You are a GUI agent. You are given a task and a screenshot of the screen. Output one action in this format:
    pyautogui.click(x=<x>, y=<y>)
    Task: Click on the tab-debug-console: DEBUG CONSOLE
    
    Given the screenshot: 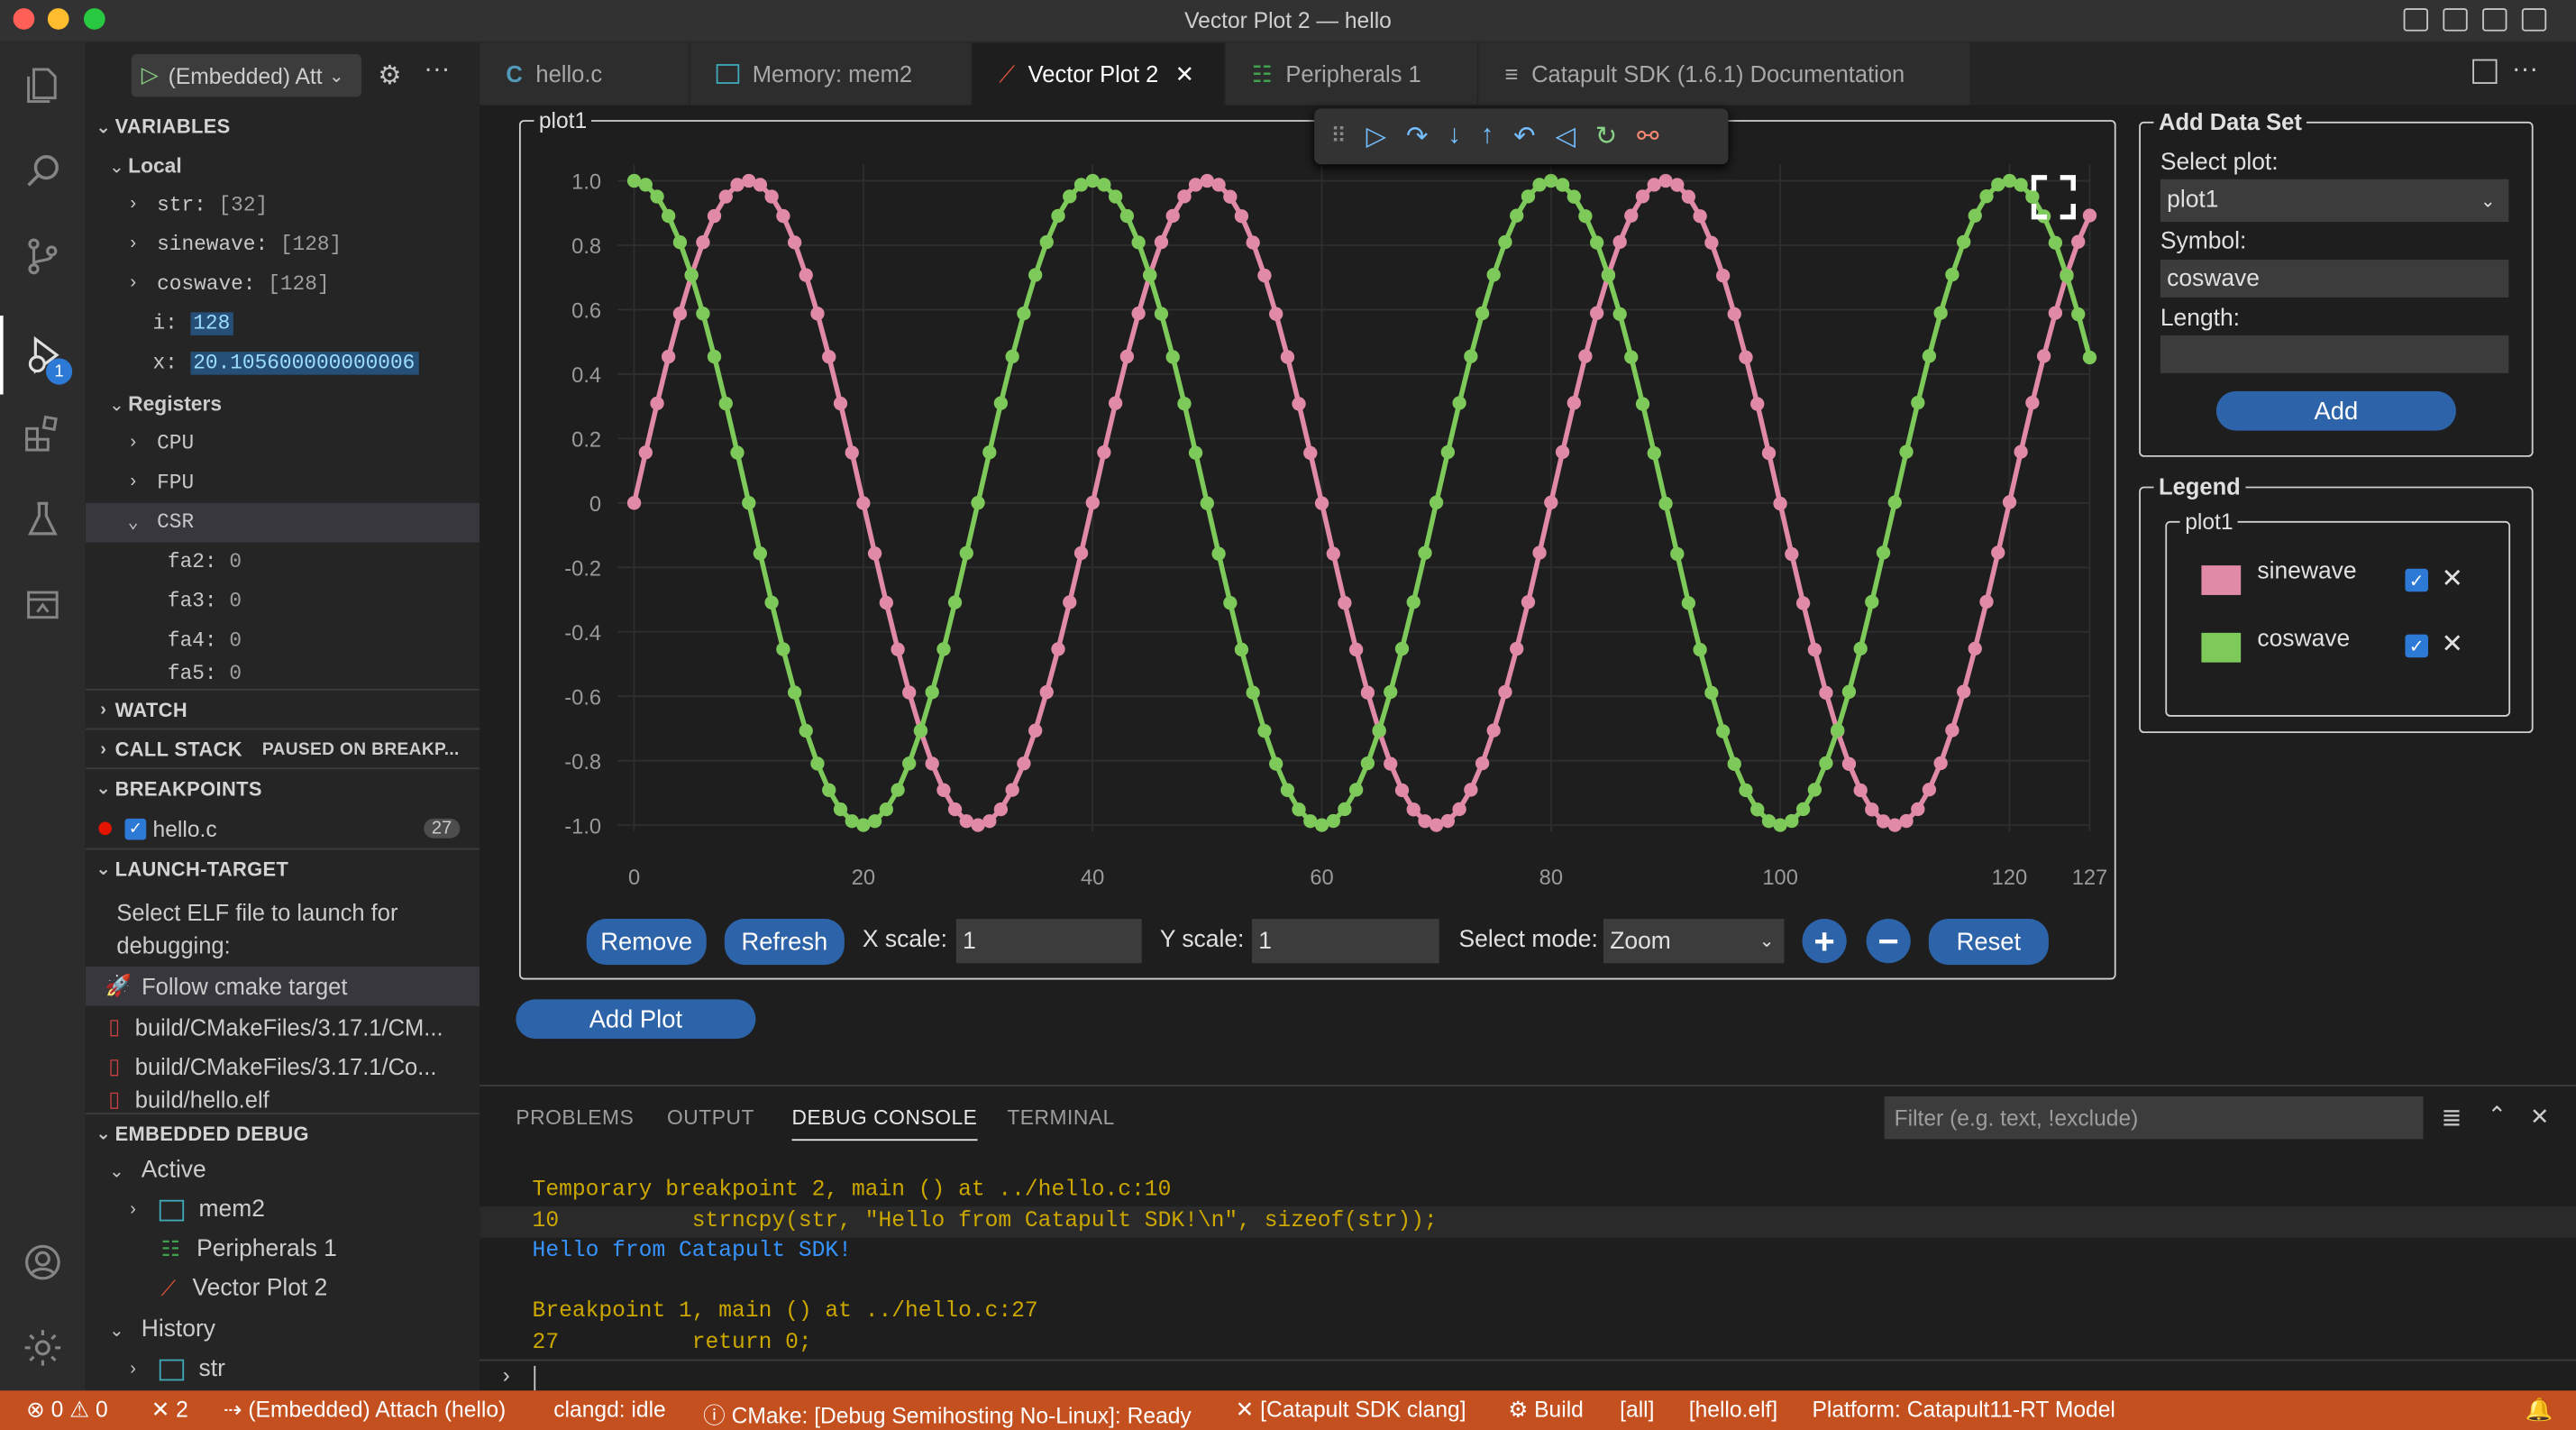 What is the action you would take?
    pyautogui.click(x=884, y=1123)
    